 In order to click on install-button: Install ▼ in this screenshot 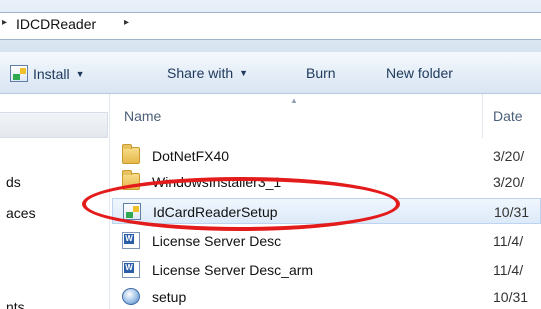, I will do `click(47, 73)`.